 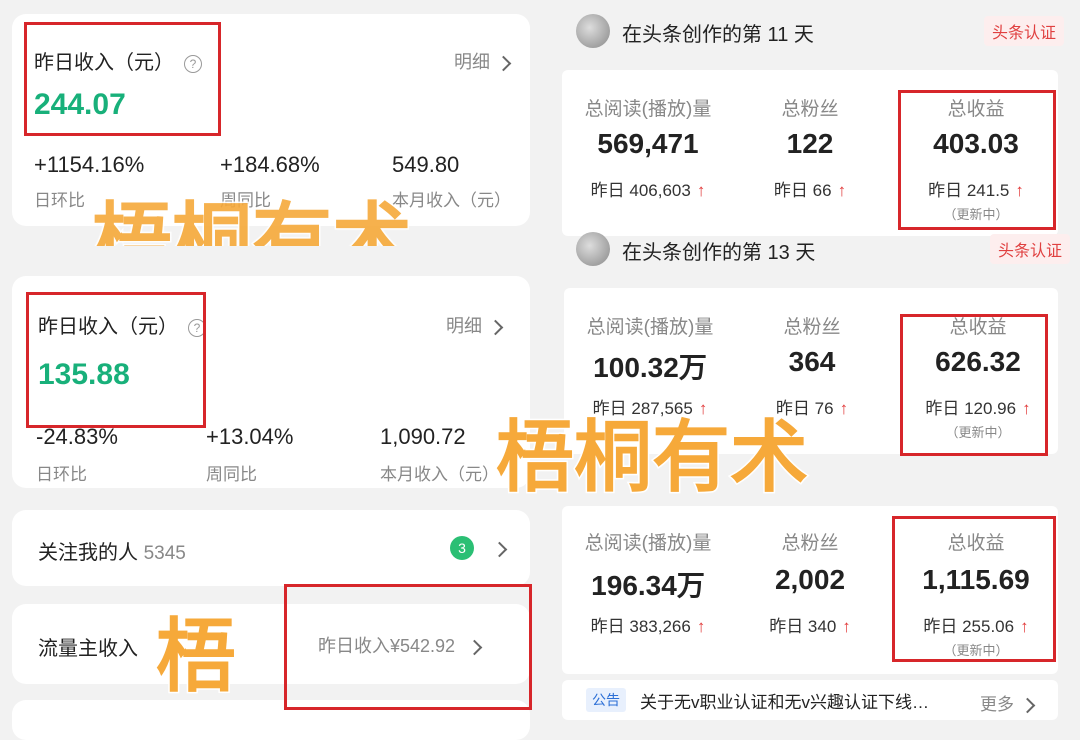 I want to click on reads-yesterday: 昨日 406,603 ↑, so click(x=648, y=188).